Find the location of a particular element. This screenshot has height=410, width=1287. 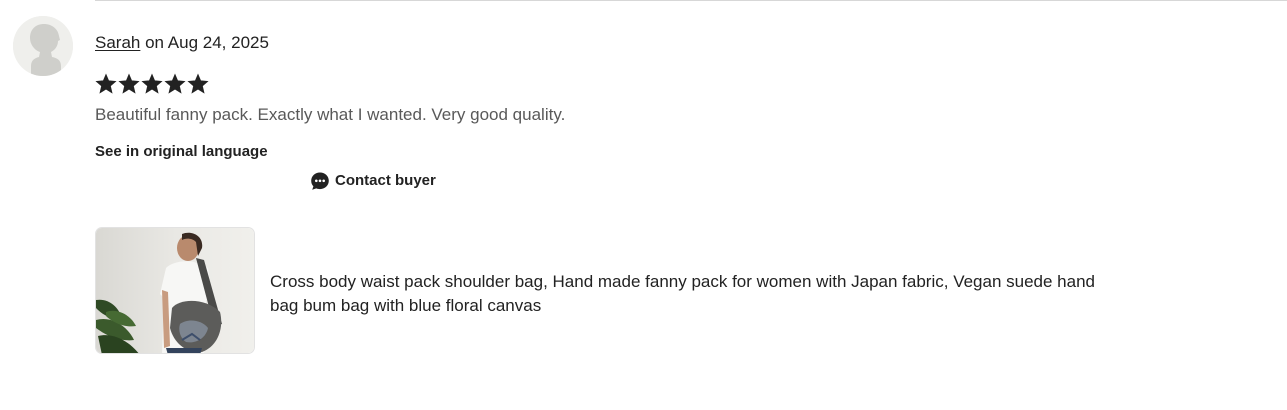

contact-buyer-label: Contact buyer is located at coordinates (385, 180).